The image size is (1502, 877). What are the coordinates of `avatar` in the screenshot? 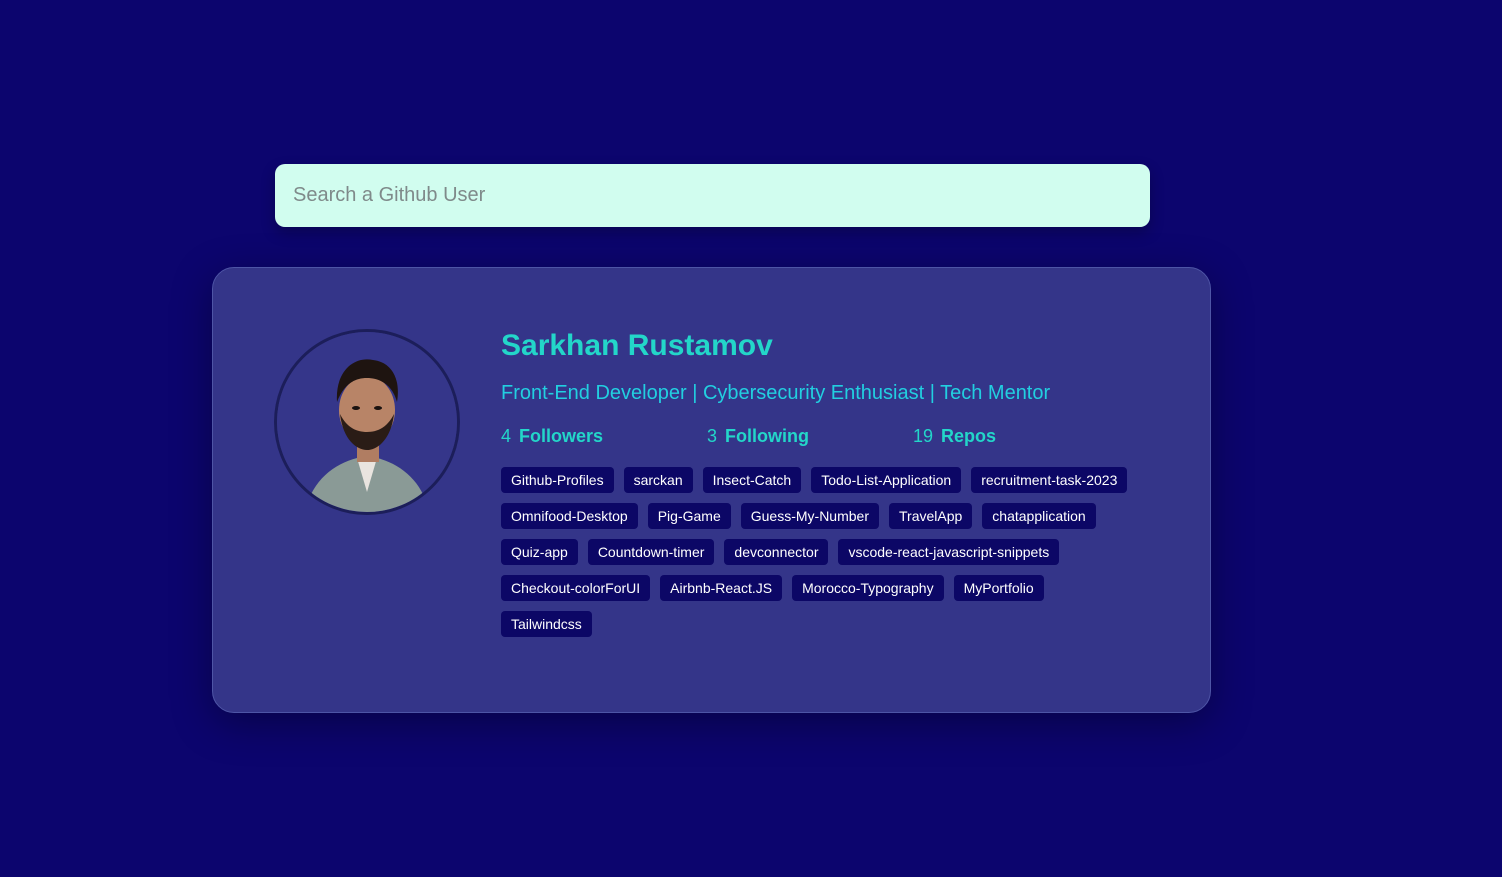 It's located at (367, 422).